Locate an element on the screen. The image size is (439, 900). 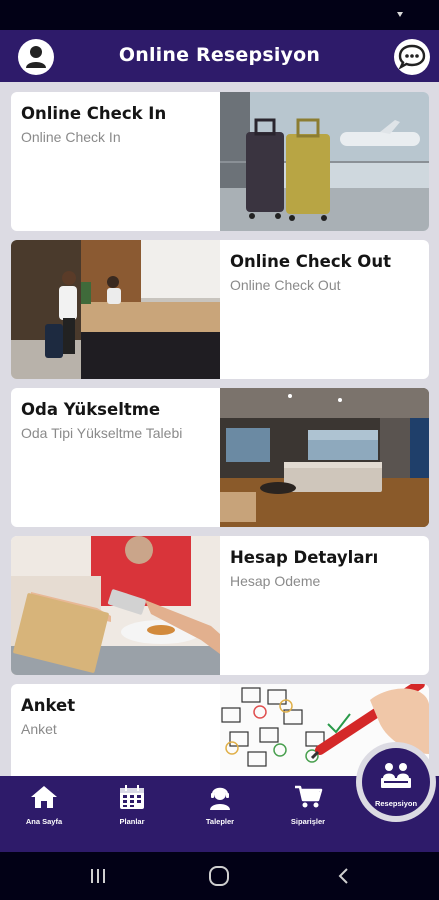
card-text: Oda Yükseltme Oda Tipi Yükseltme Talebi is located at coordinates (115, 457).